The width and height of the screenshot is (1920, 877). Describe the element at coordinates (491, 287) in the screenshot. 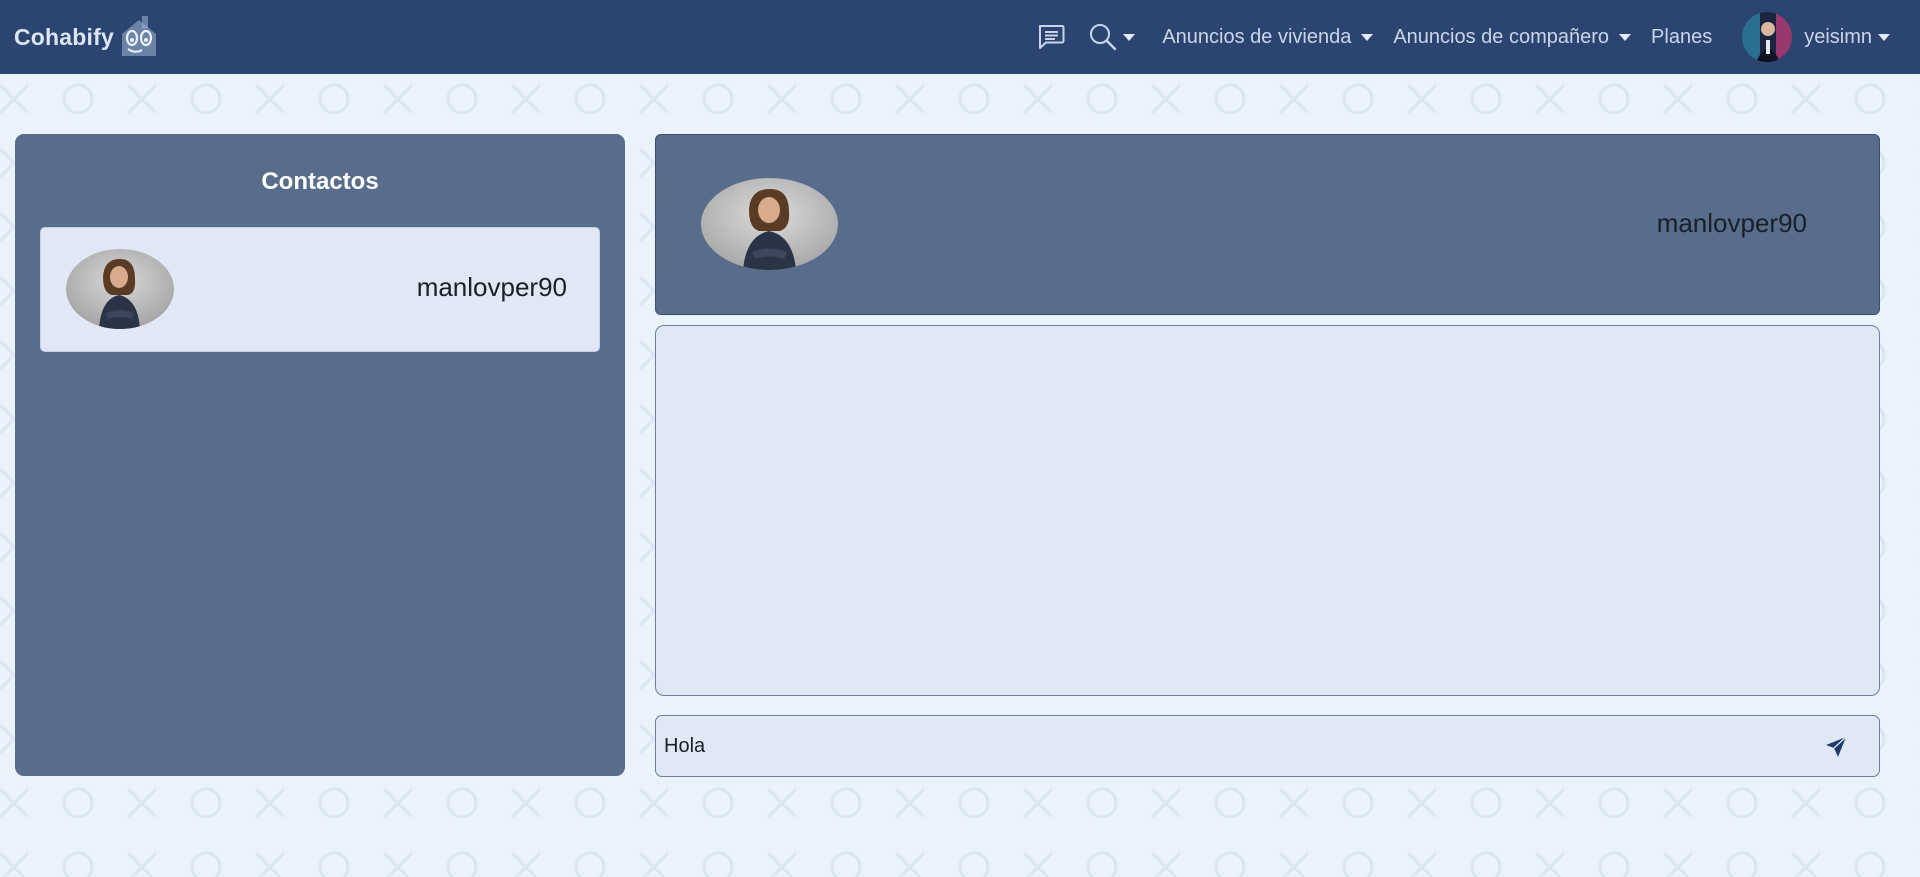

I see `contact-name: manlovper90` at that location.